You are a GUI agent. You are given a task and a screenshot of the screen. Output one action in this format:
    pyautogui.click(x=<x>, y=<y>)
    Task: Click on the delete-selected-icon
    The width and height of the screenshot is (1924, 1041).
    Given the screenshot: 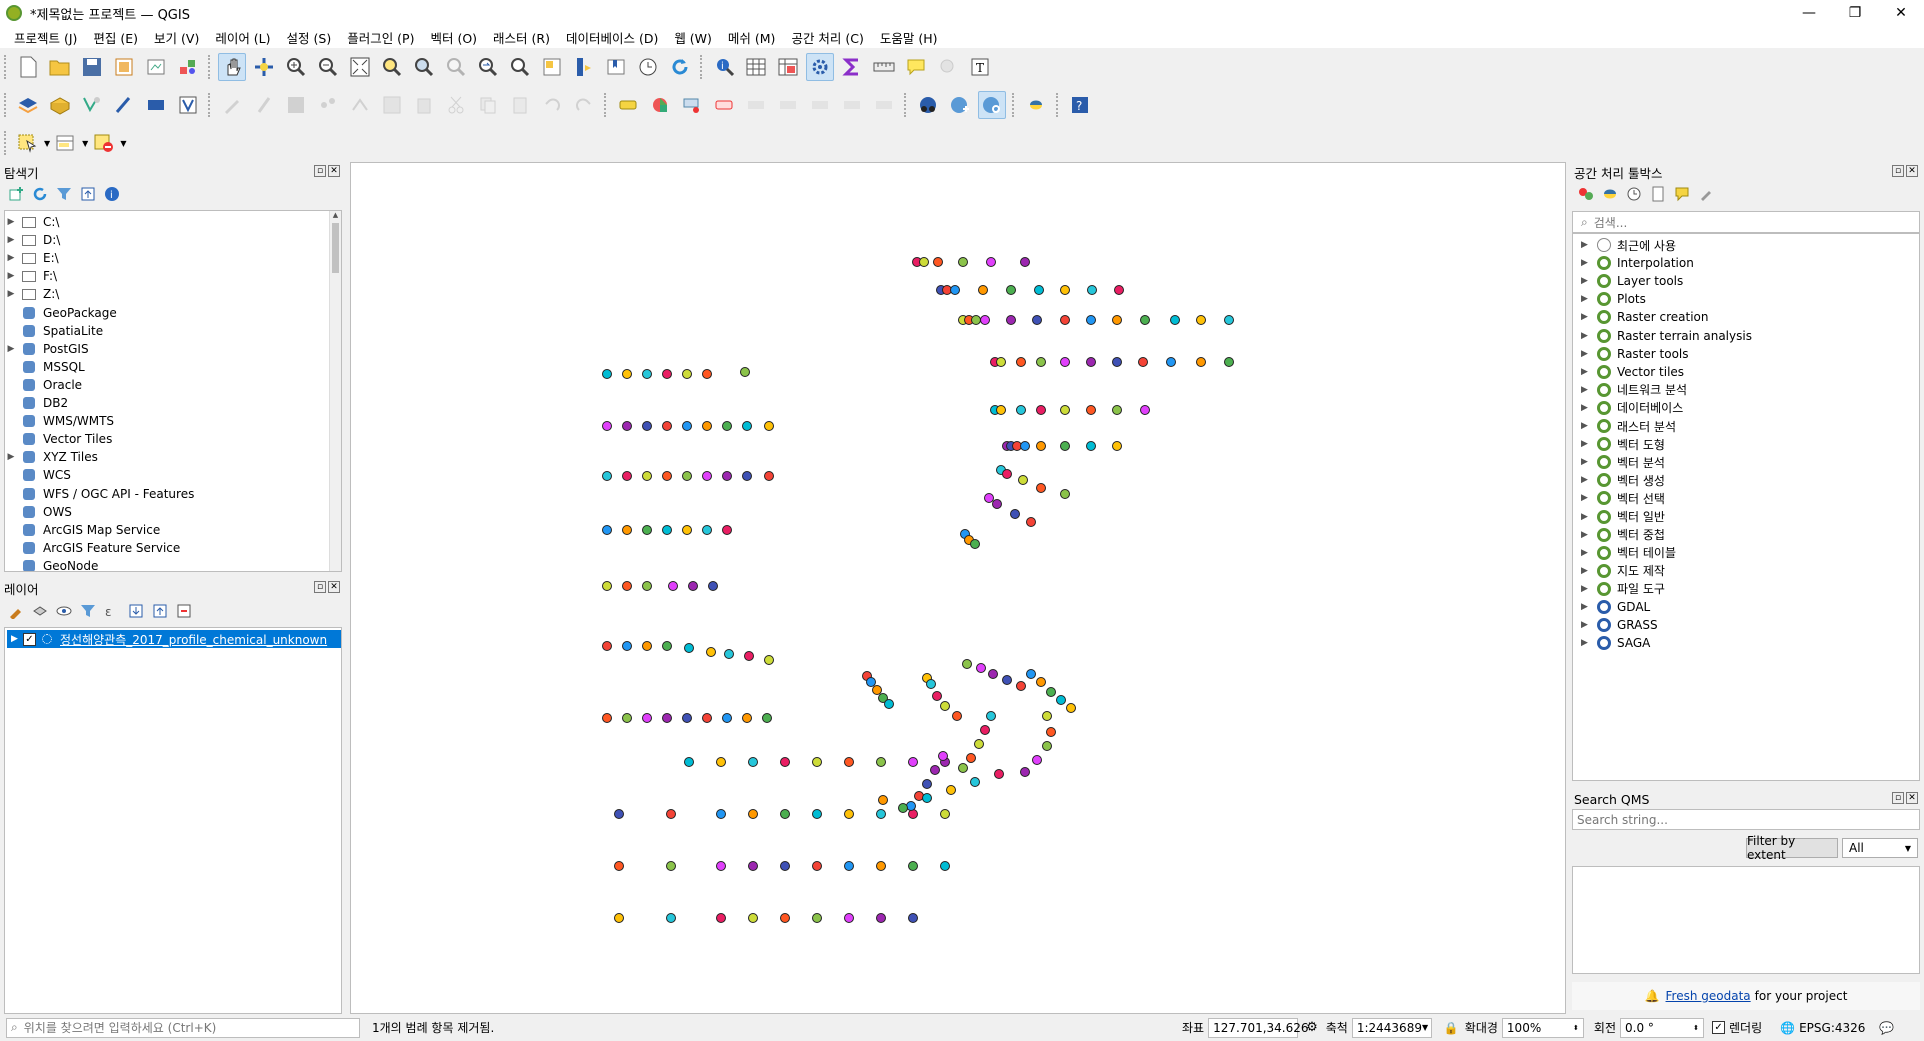 What is the action you would take?
    pyautogui.click(x=424, y=105)
    